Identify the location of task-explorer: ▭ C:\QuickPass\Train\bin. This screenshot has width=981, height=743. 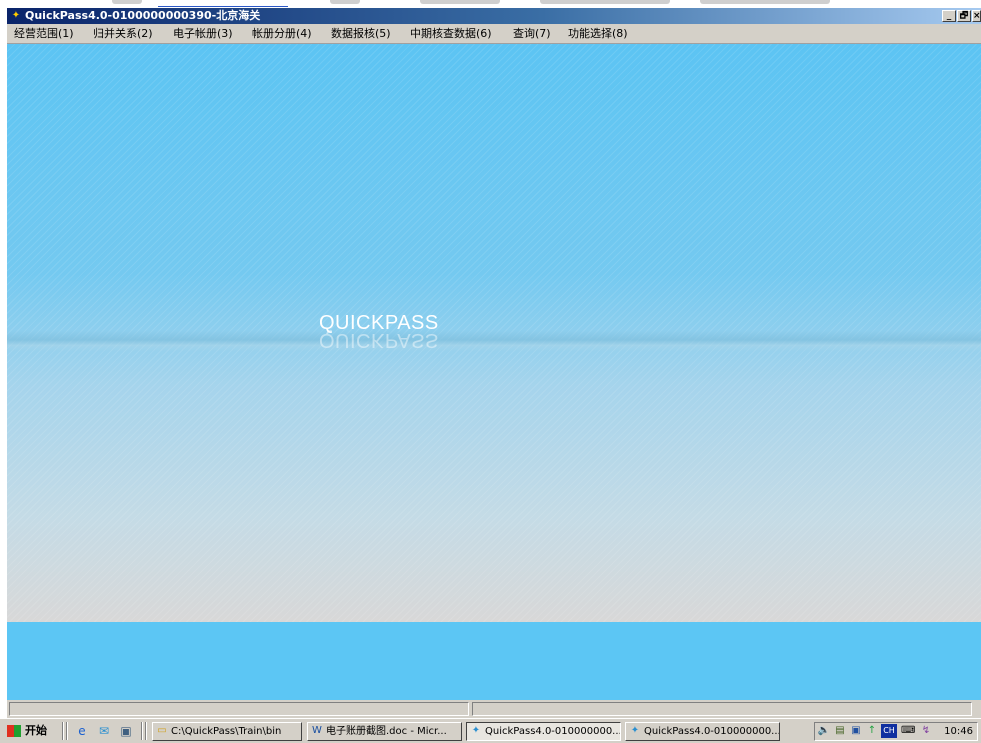
(227, 731).